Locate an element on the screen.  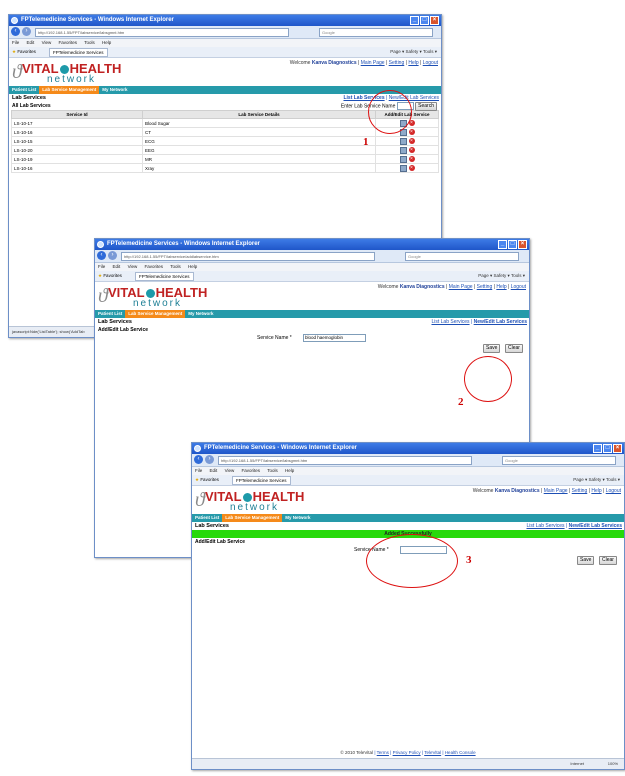
televital-link: TeleVital is located at coordinates (432, 752).